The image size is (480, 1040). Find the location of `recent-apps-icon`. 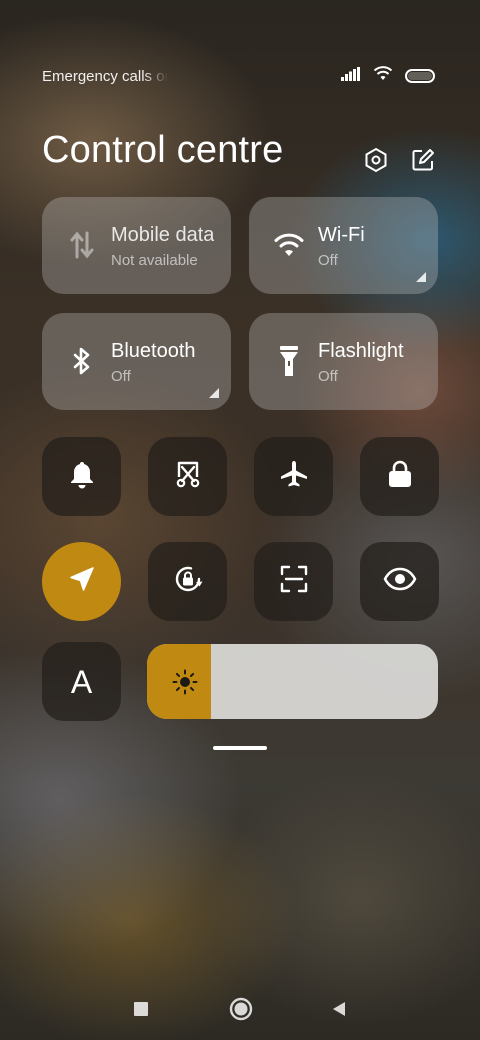

recent-apps-icon is located at coordinates (141, 1011).